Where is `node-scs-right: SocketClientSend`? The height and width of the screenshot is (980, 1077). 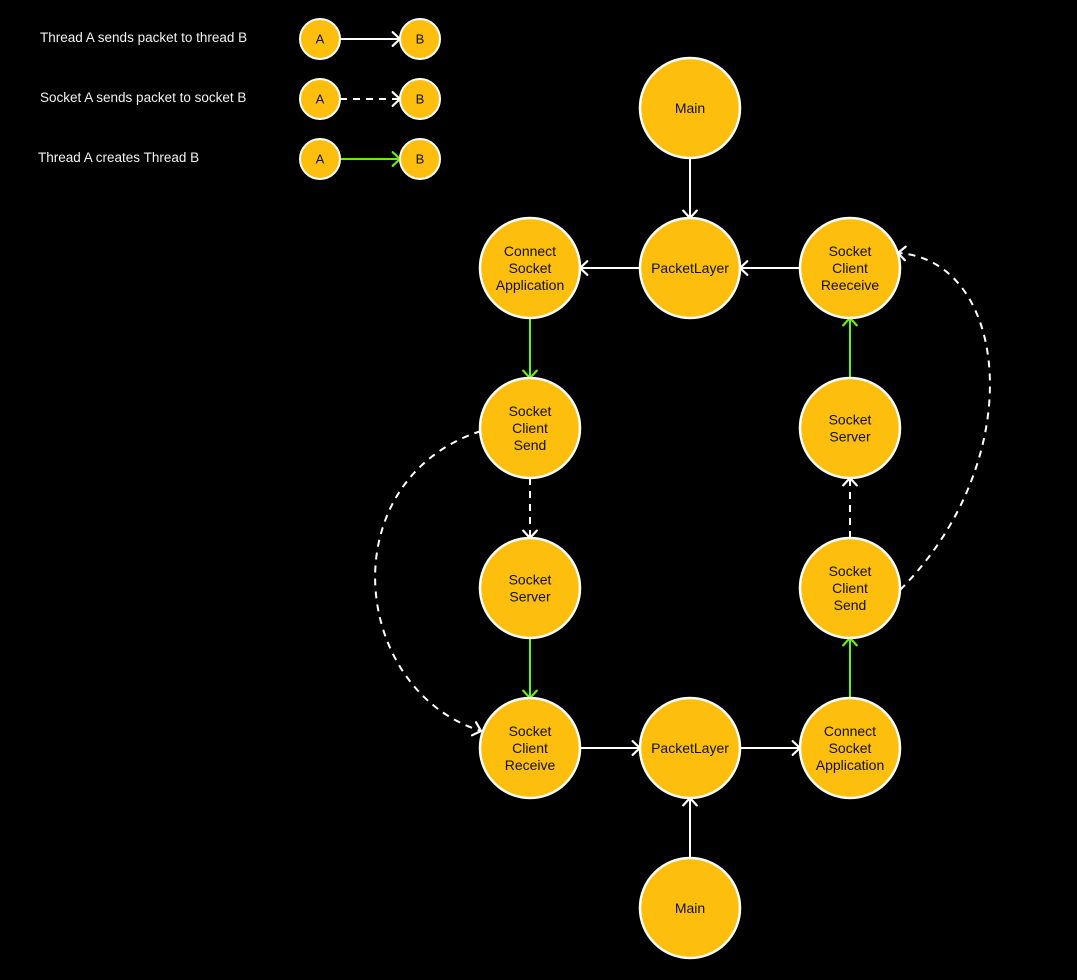 node-scs-right: SocketClientSend is located at coordinates (850, 588).